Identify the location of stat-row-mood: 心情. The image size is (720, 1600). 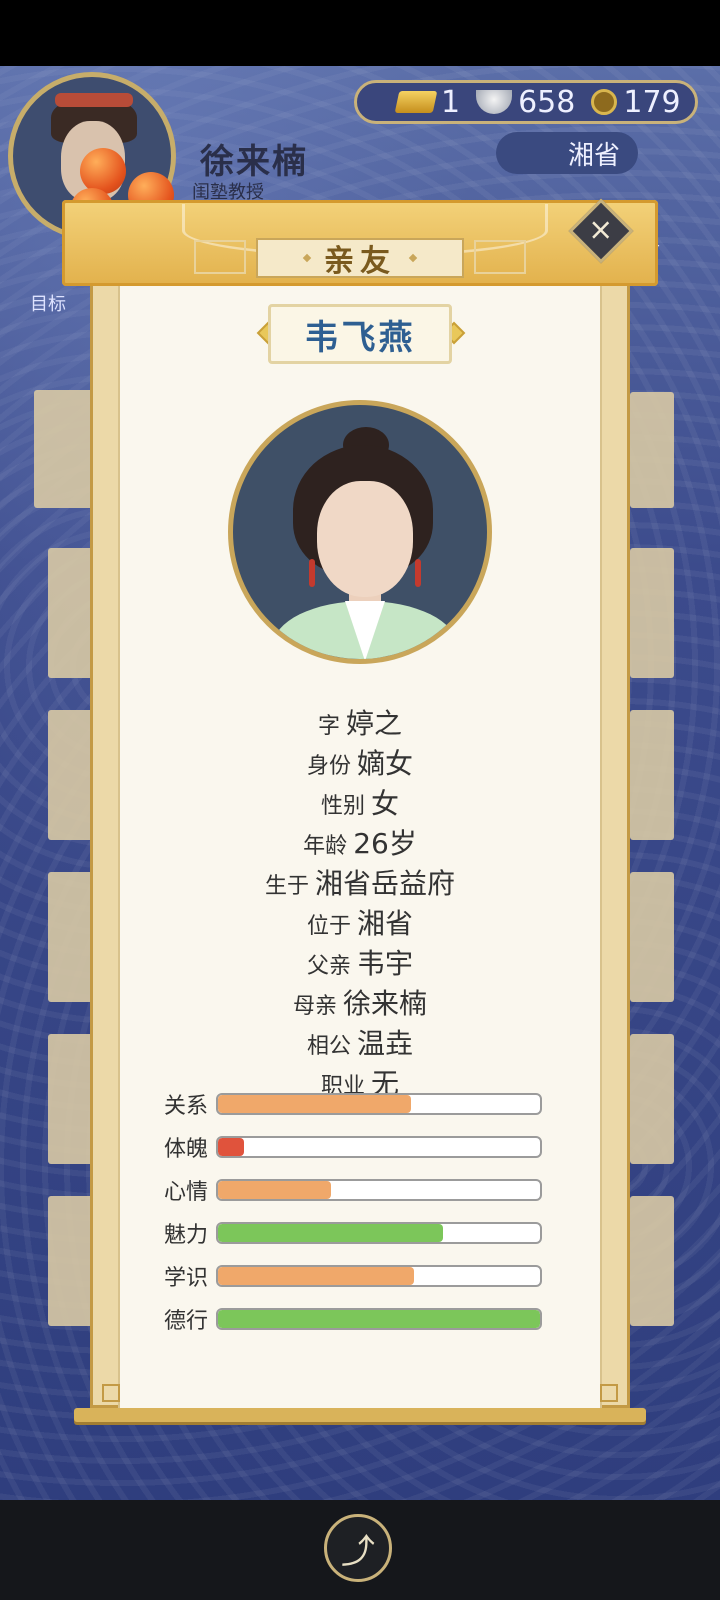
(353, 1191).